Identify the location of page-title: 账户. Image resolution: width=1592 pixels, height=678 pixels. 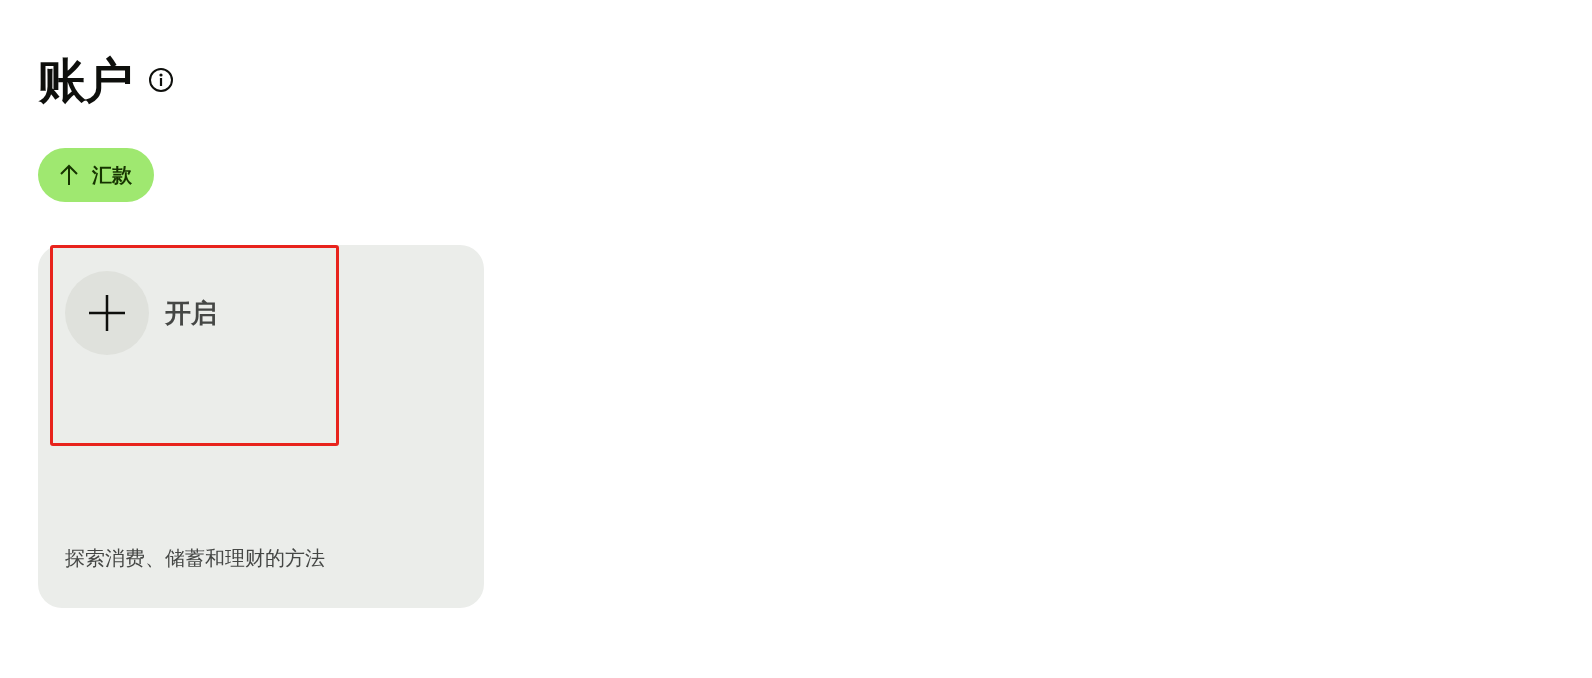
(85, 80).